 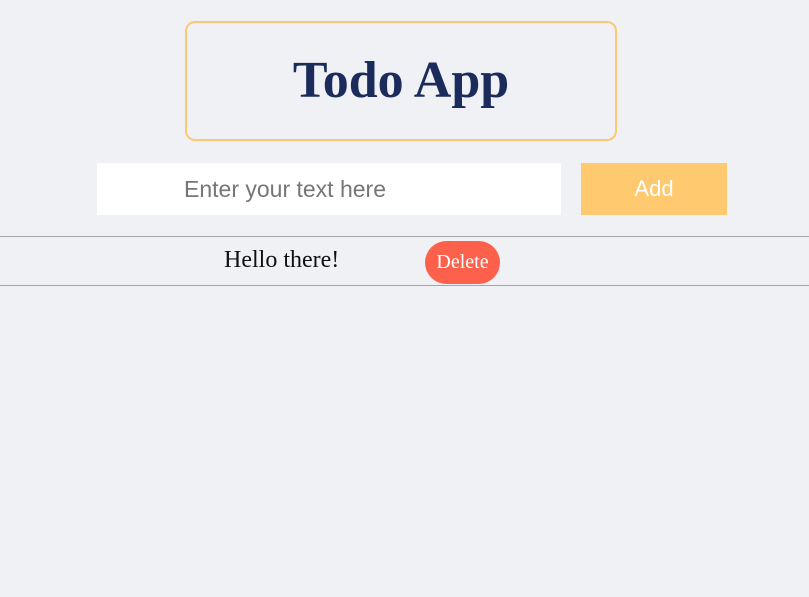 What do you see at coordinates (282, 260) in the screenshot?
I see `todo-item-text: Hello there!` at bounding box center [282, 260].